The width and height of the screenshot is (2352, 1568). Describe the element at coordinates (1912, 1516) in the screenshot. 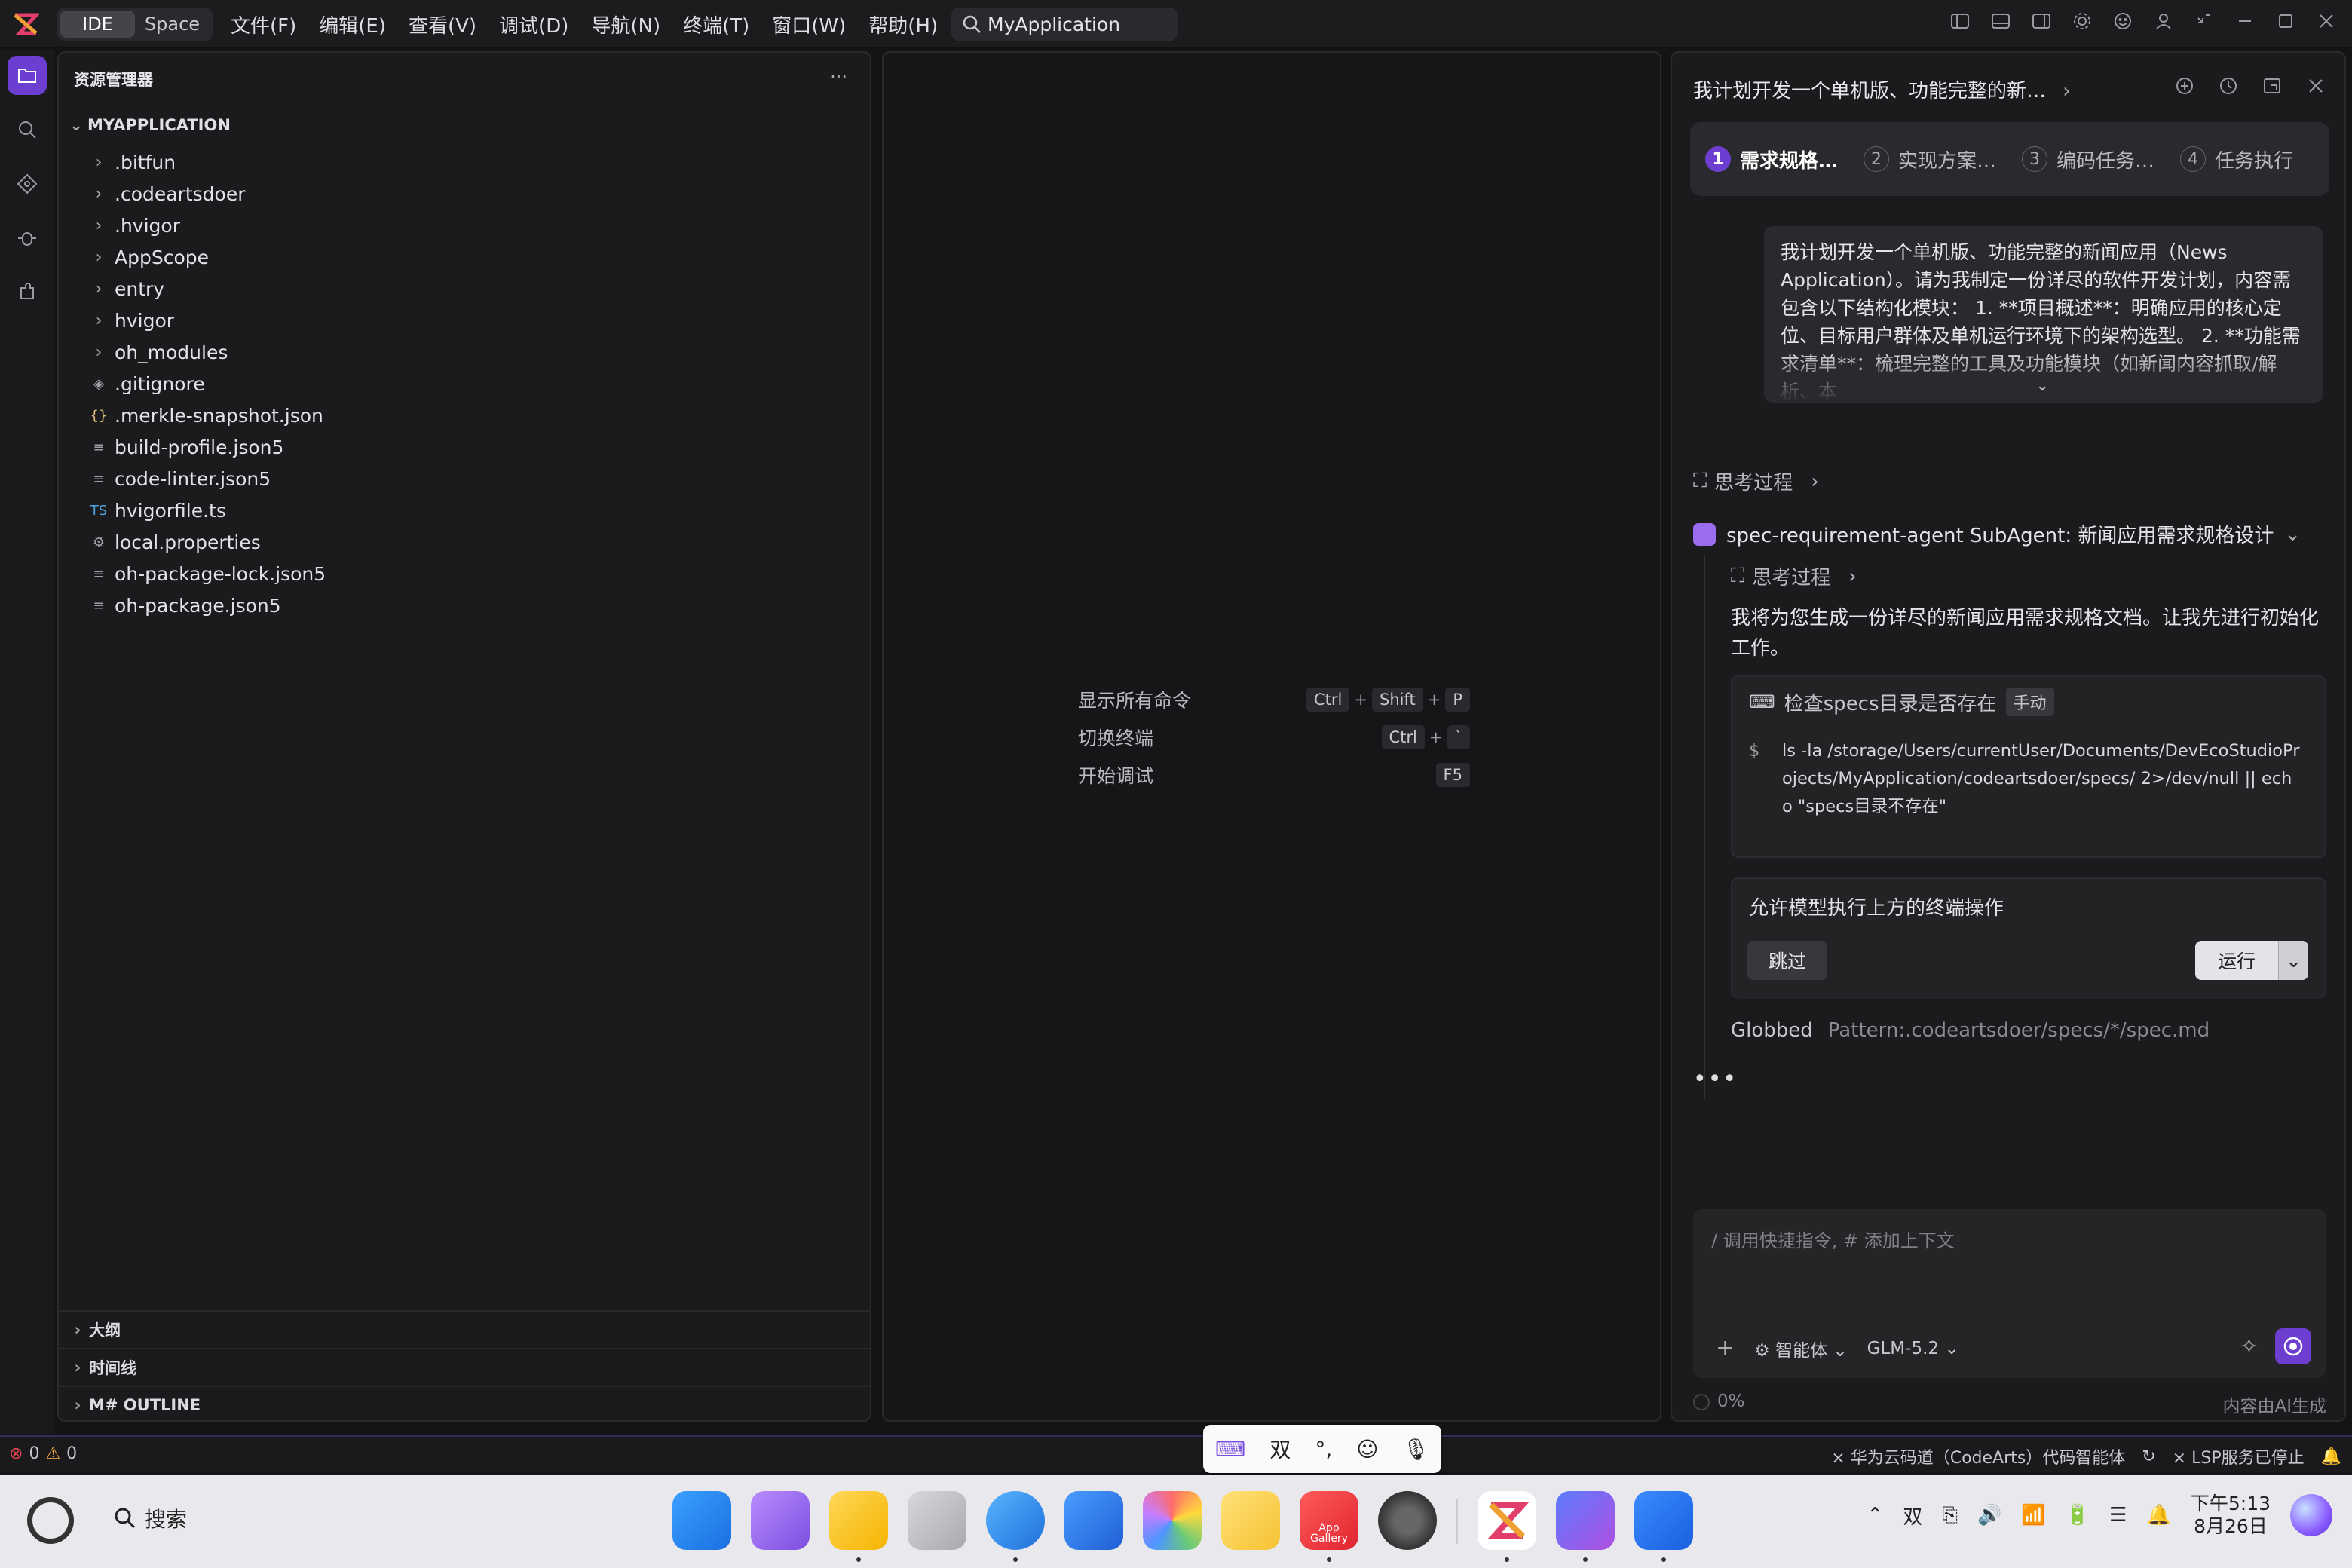

I see `tray-ime: 双` at that location.